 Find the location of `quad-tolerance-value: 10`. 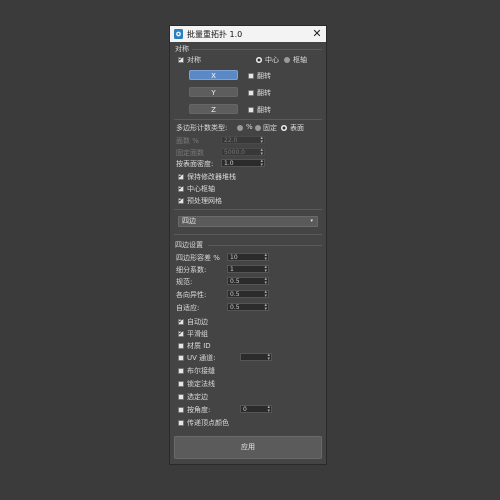

quad-tolerance-value: 10 is located at coordinates (234, 257).